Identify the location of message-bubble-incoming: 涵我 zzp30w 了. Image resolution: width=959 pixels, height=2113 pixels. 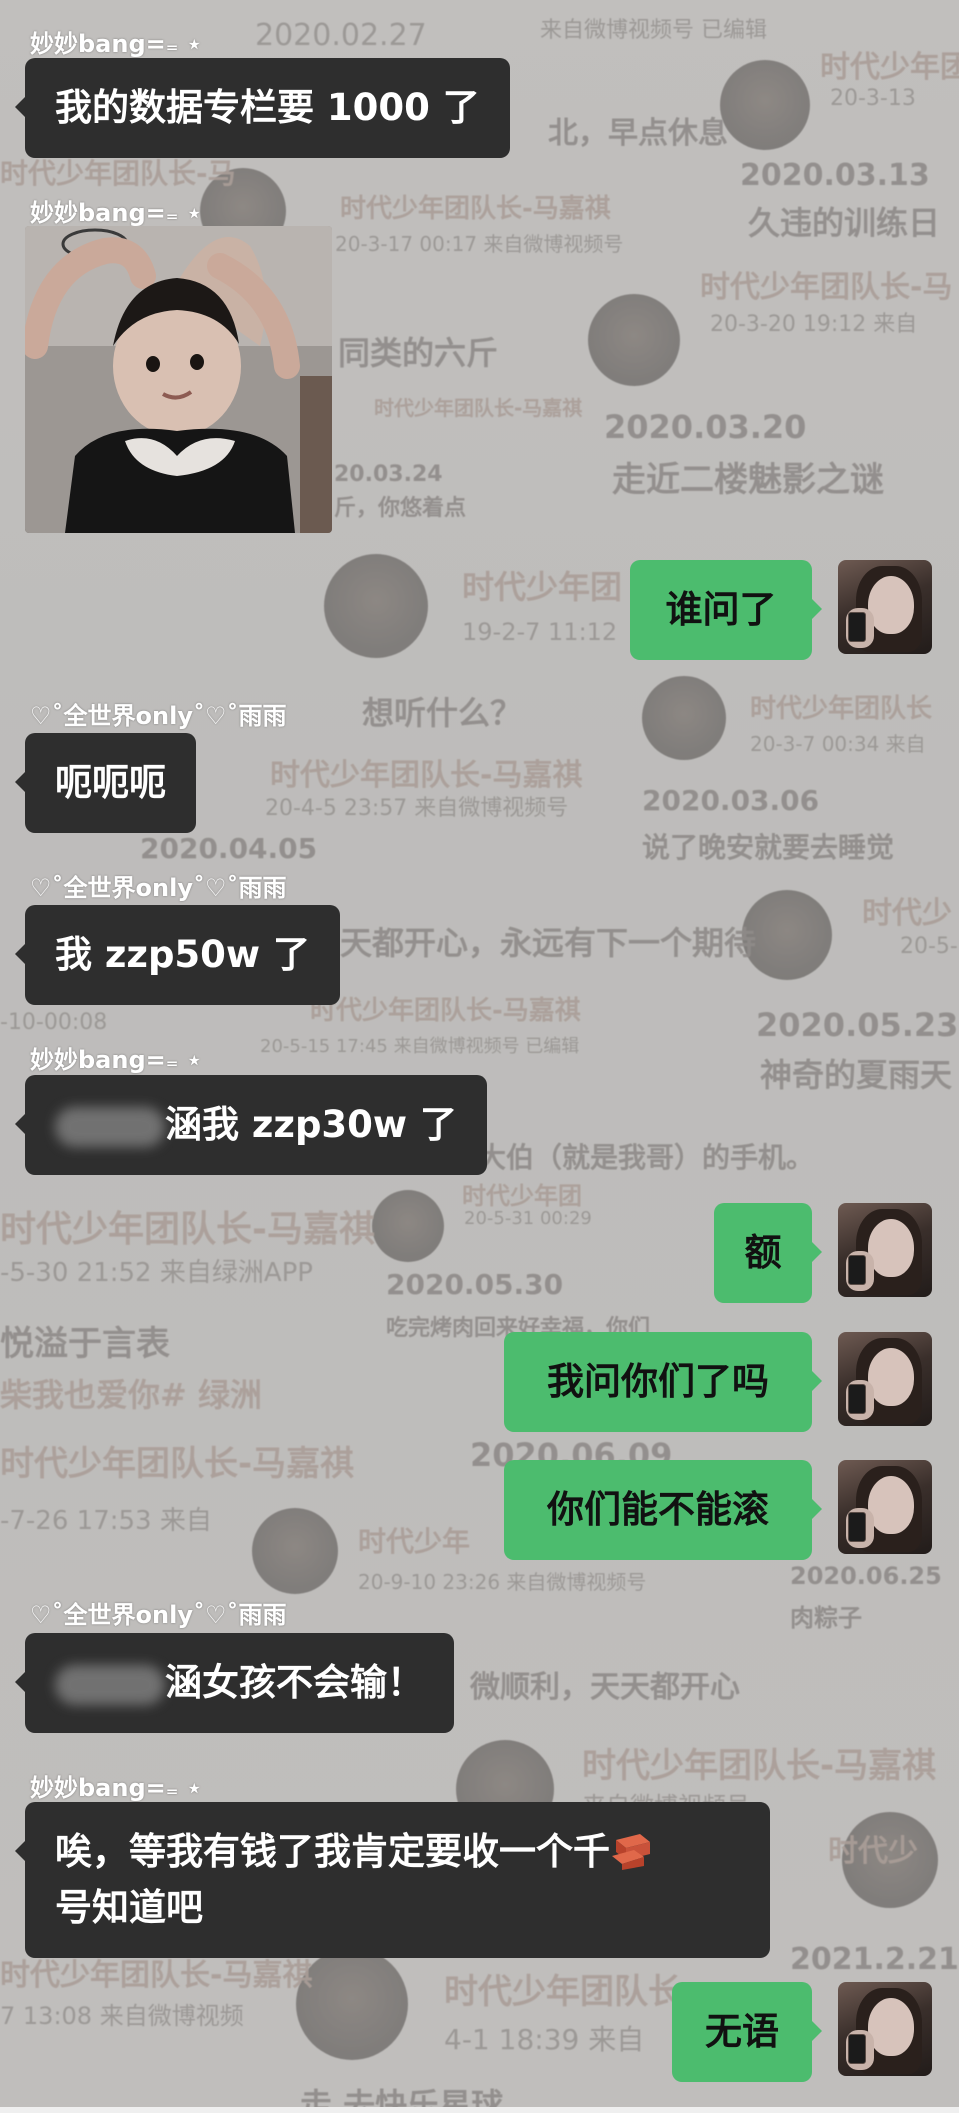
(251, 1125).